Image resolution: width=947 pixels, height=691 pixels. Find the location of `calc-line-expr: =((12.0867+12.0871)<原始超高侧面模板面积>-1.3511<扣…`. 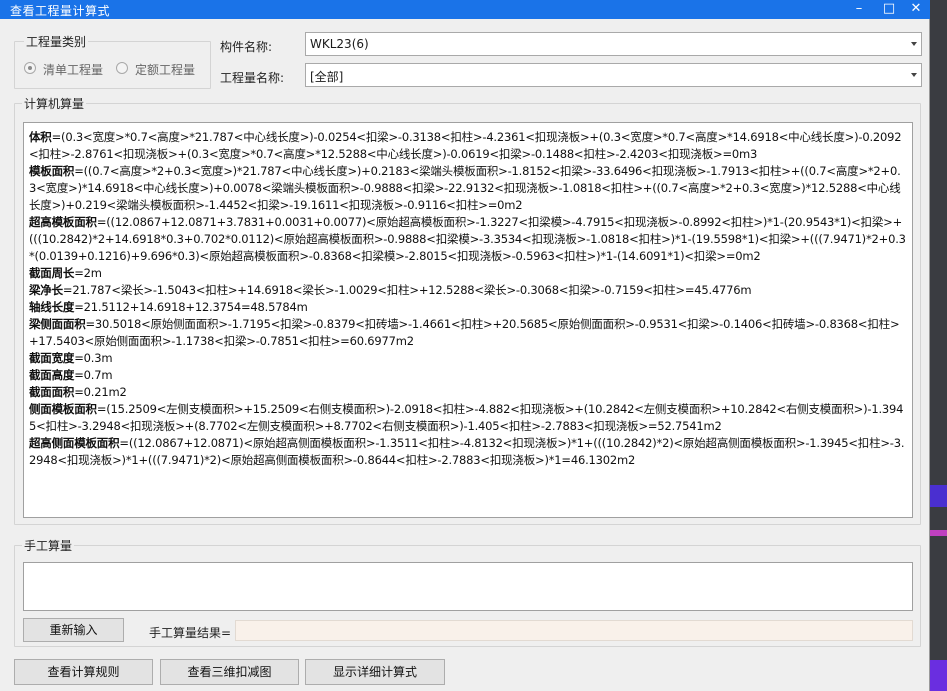

calc-line-expr: =((12.0867+12.0871)<原始超高侧面模板面积>-1.3511<扣… is located at coordinates (467, 451).